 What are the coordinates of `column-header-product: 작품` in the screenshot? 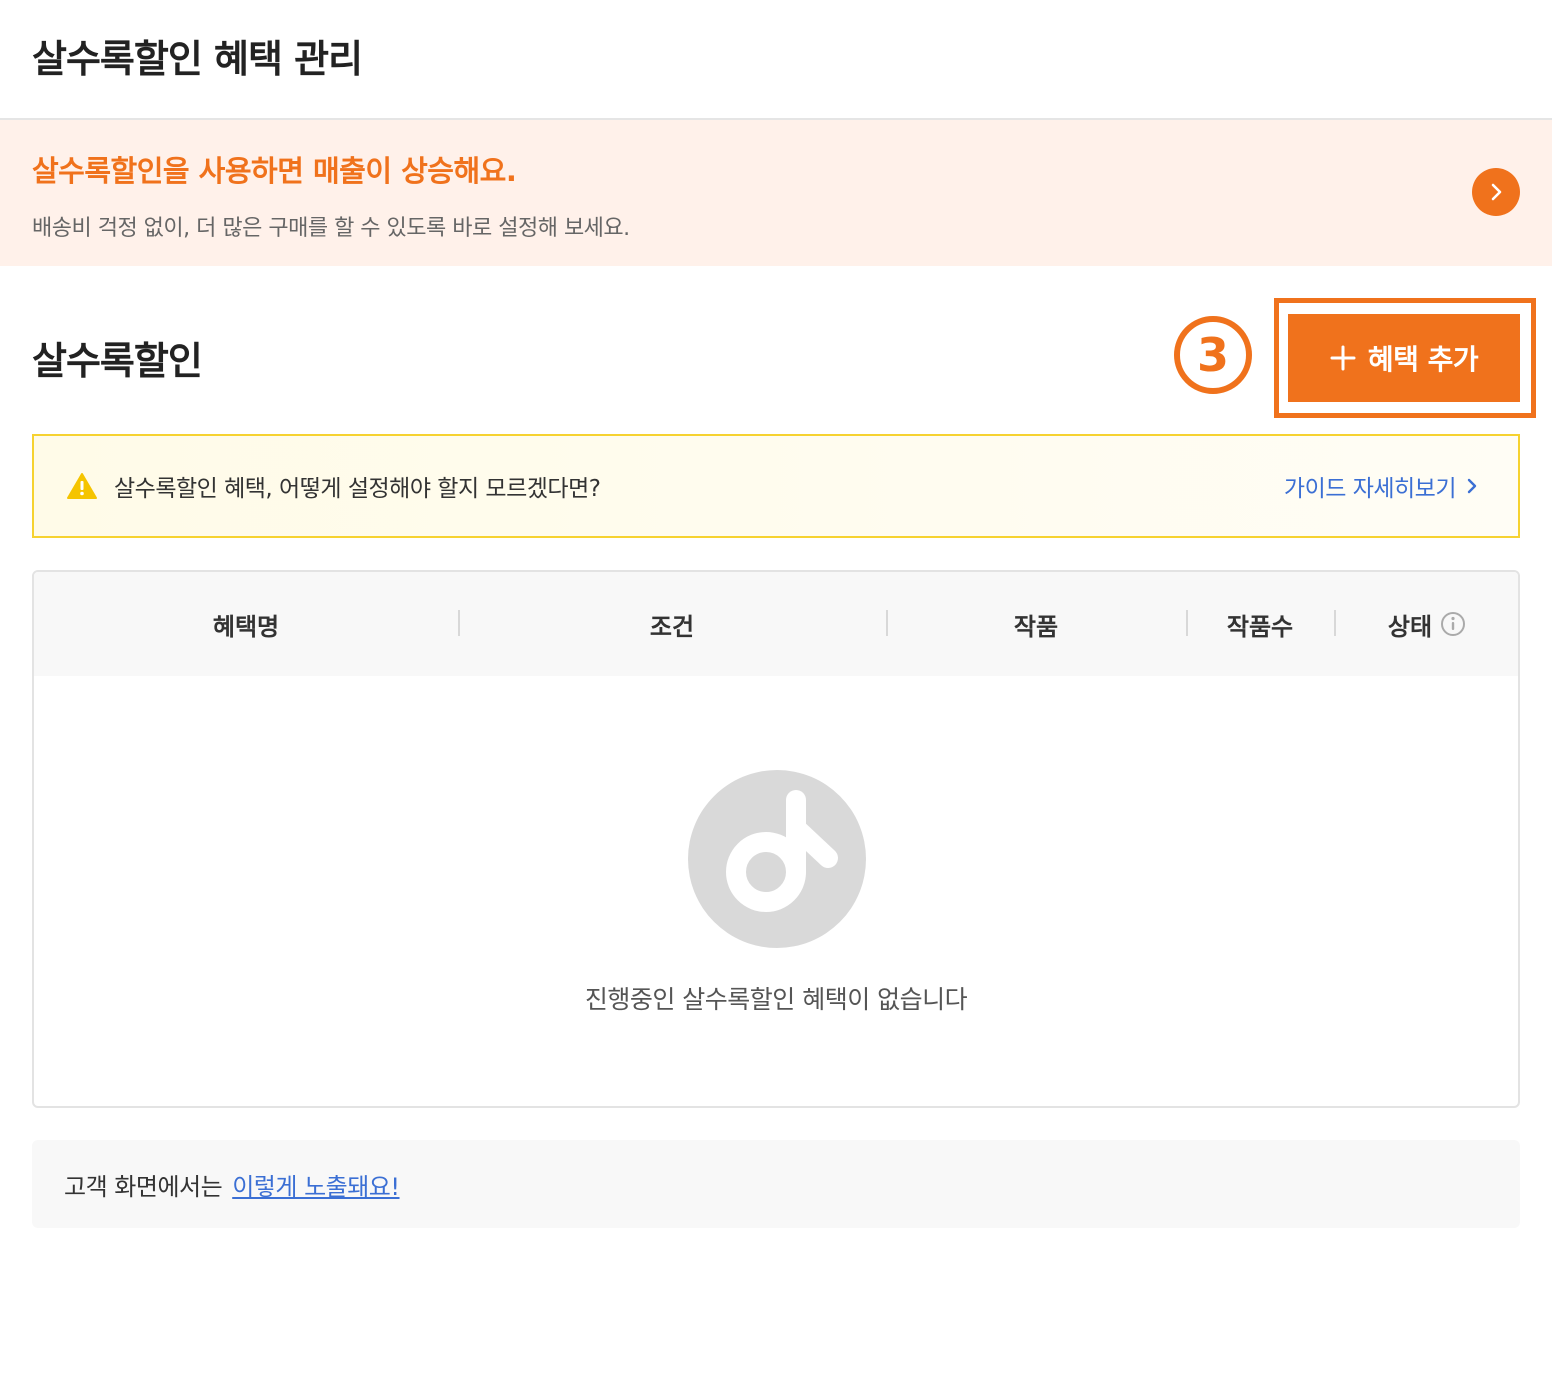 It's located at (1036, 626).